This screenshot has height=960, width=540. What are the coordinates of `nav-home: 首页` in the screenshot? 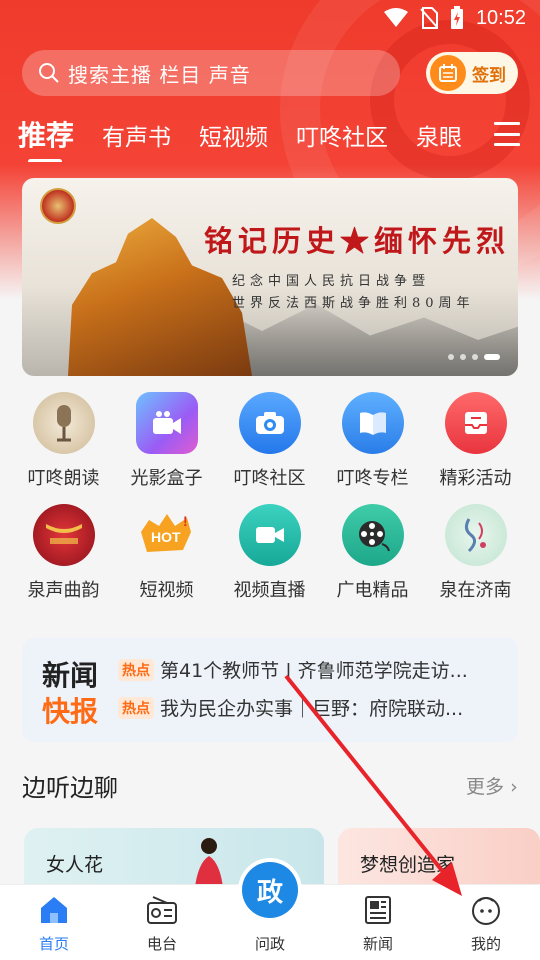 It's located at (54, 922).